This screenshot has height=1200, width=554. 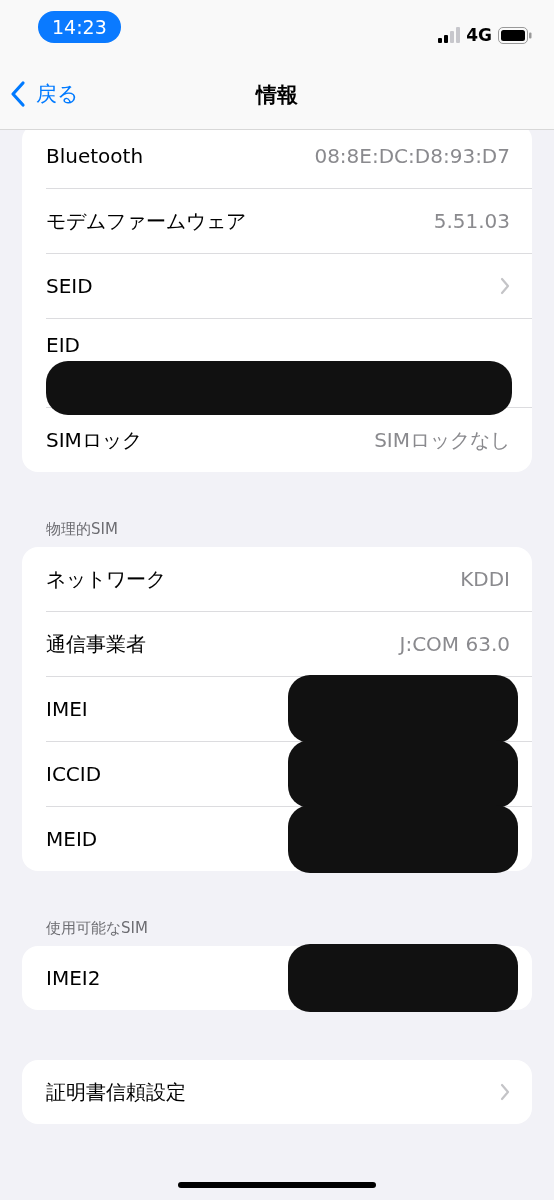 I want to click on row-label: Bluetooth, so click(x=95, y=156).